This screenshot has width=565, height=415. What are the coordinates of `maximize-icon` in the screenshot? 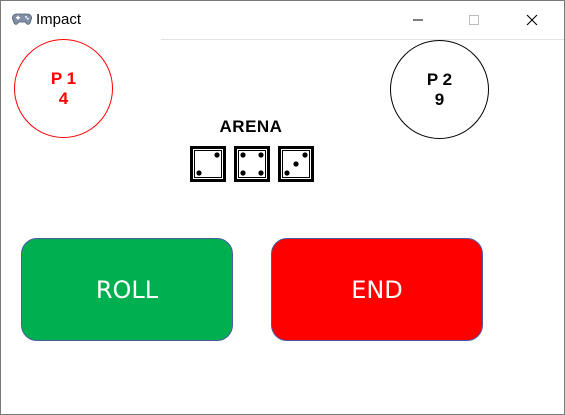 It's located at (474, 20).